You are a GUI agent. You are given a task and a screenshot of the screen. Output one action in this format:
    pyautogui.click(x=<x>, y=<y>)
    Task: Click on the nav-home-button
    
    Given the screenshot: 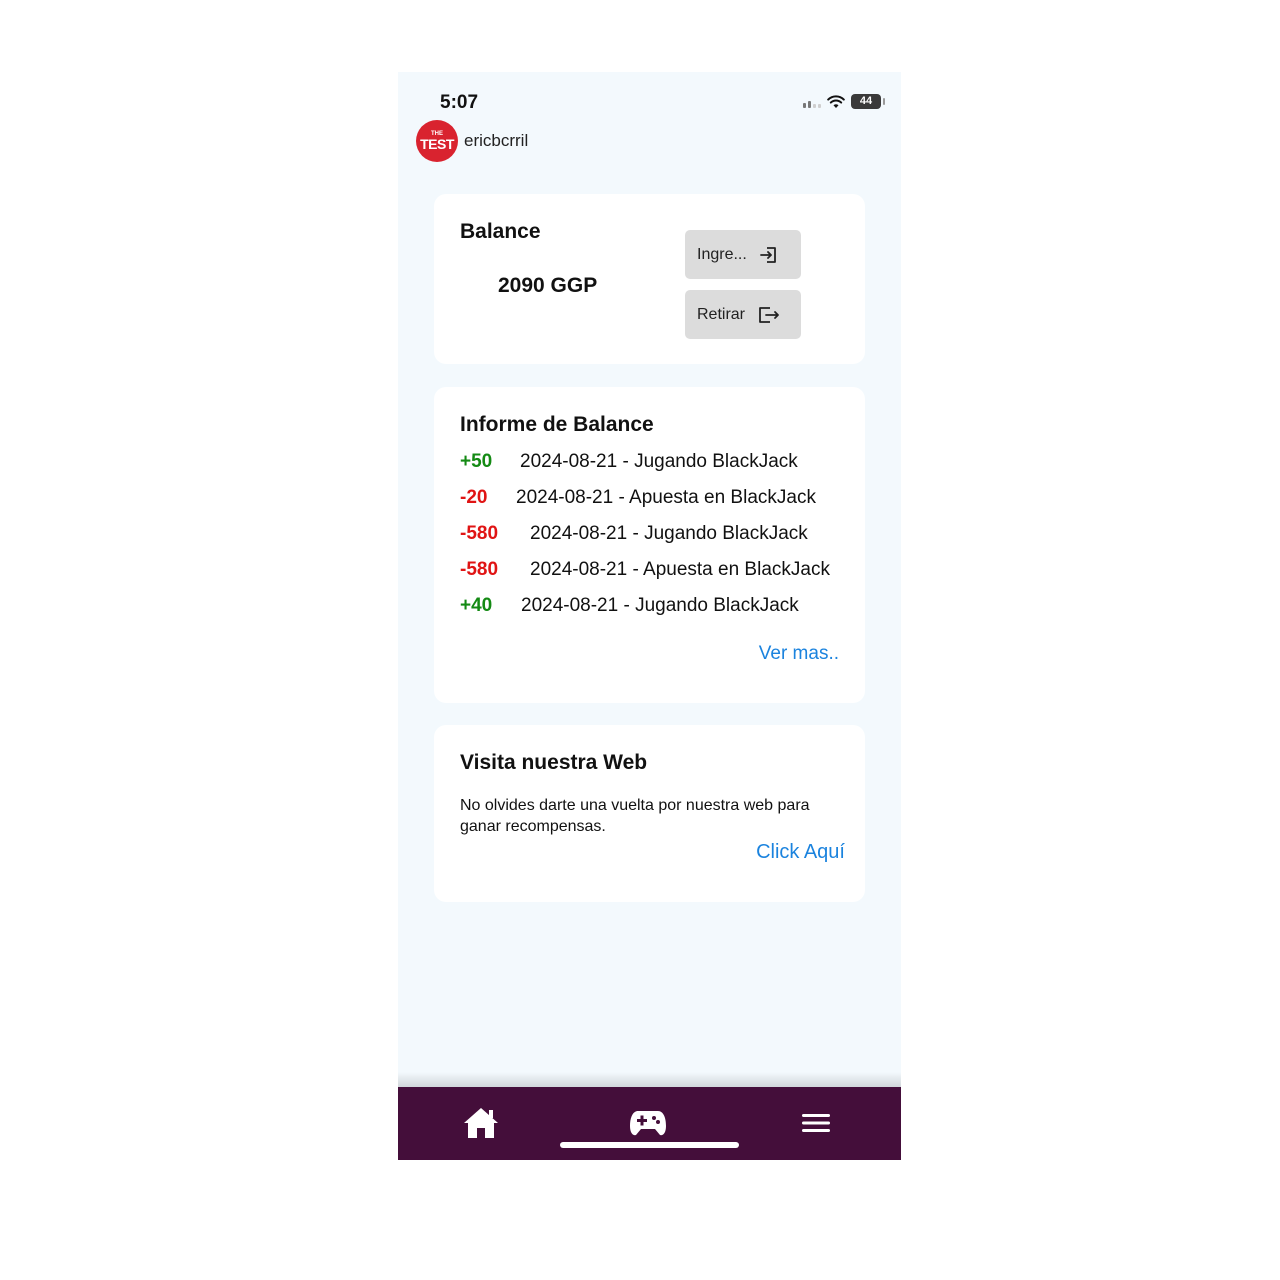 What is the action you would take?
    pyautogui.click(x=481, y=1123)
    